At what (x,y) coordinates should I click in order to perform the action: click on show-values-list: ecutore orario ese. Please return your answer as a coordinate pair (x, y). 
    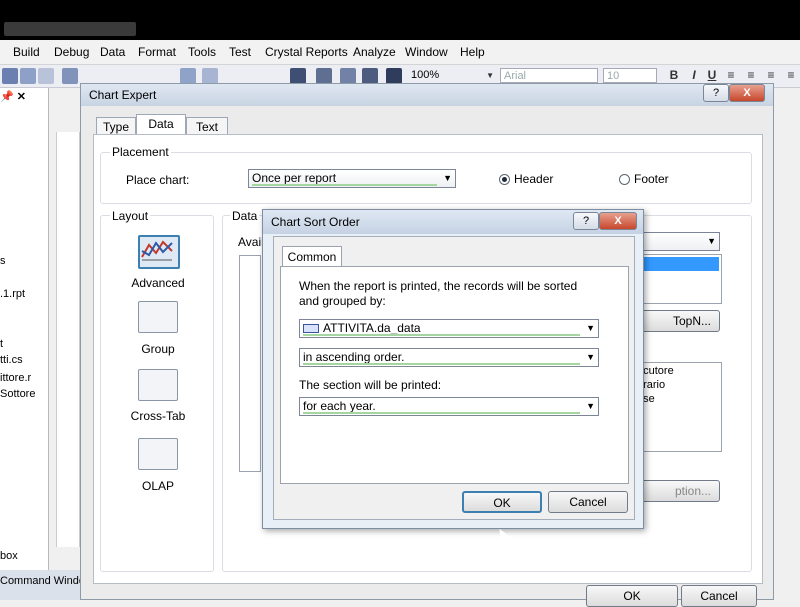
    Looking at the image, I should click on (678, 407).